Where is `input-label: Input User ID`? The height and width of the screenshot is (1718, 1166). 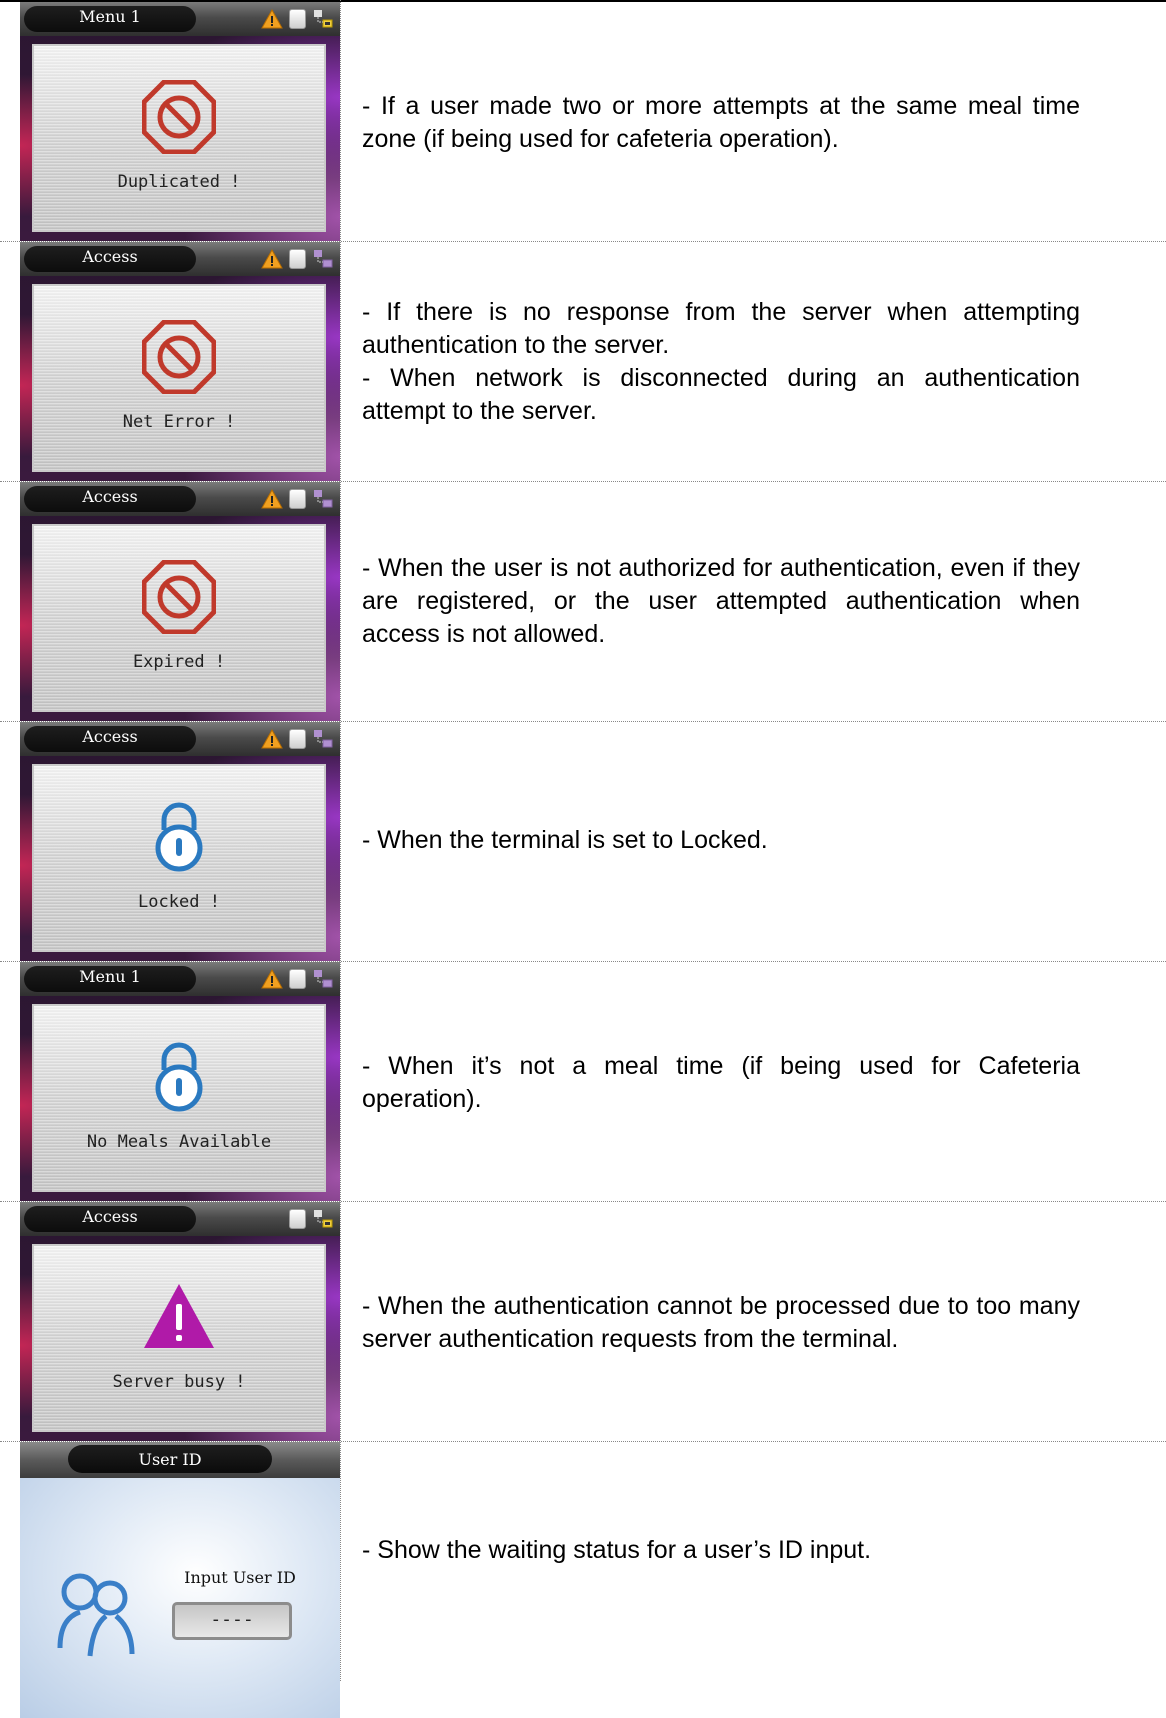 input-label: Input User ID is located at coordinates (240, 1577).